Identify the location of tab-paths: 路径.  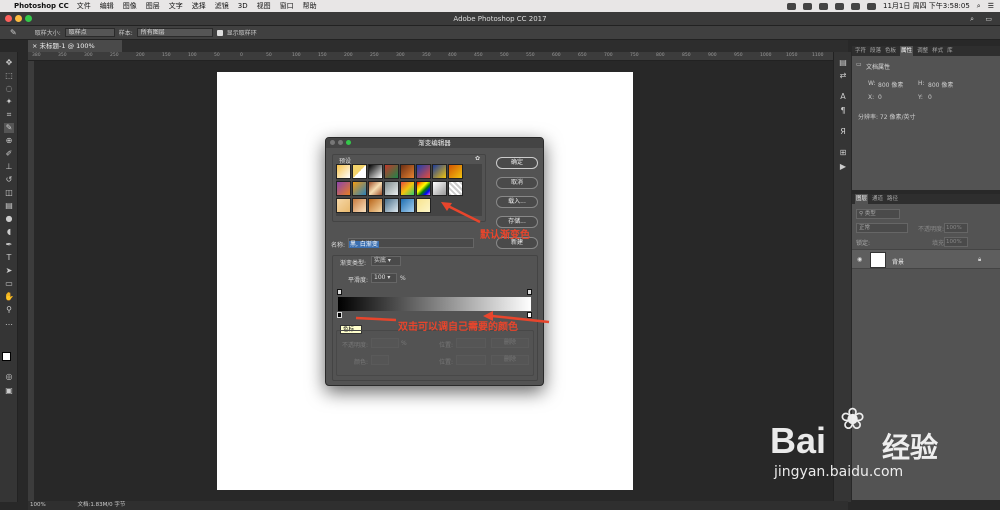
(892, 199).